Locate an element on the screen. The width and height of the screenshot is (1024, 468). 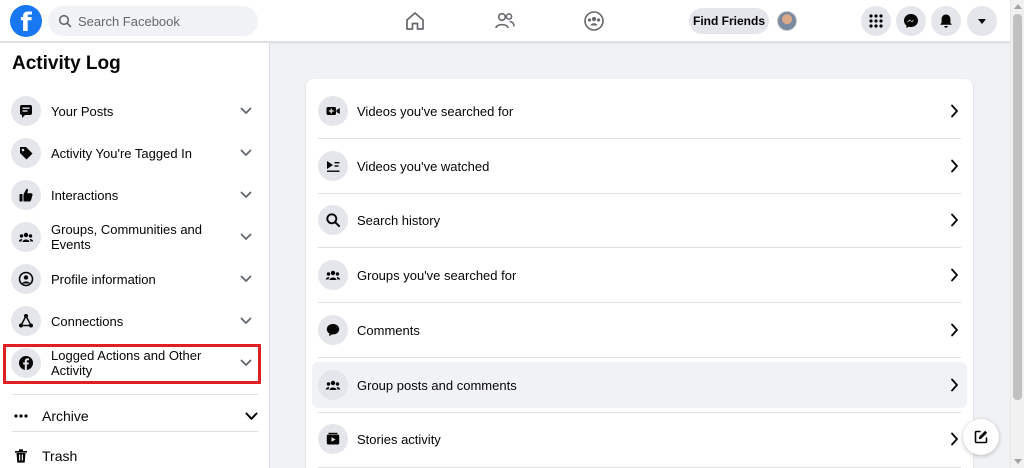
page-scrollbar is located at coordinates (1017, 234).